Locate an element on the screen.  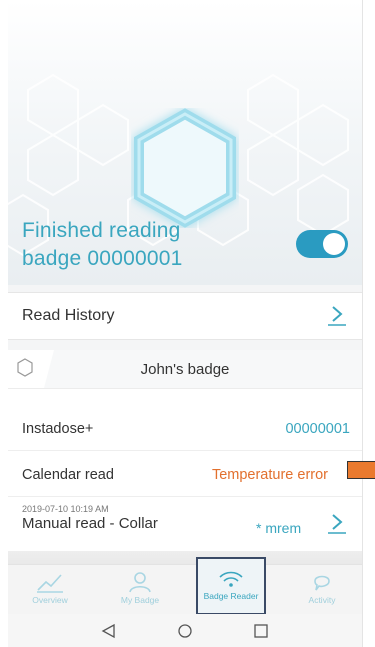
badge-header: John's badge is located at coordinates (185, 369).